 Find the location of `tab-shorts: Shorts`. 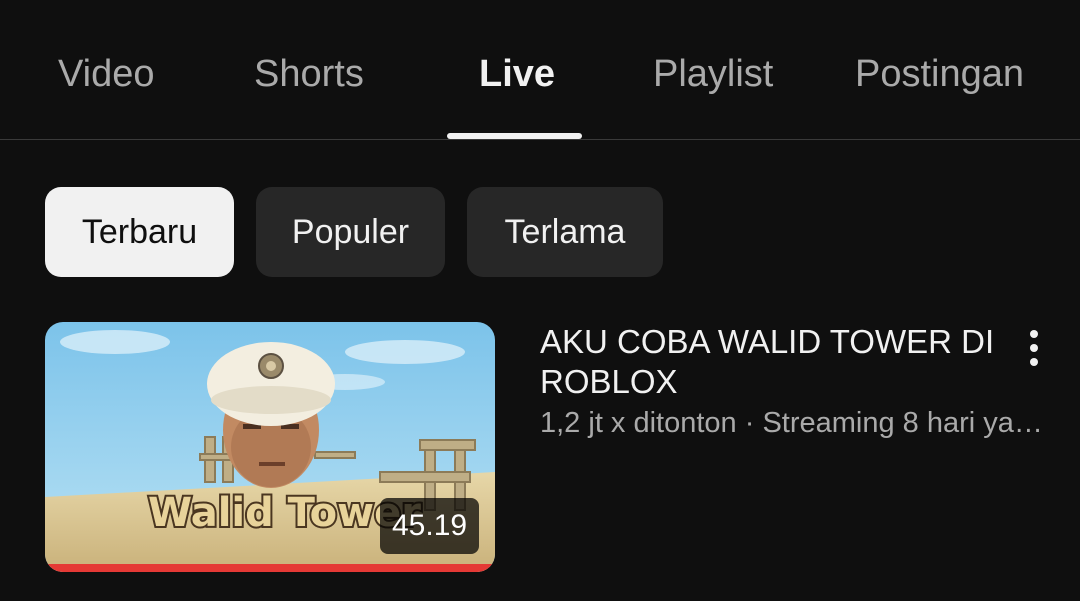

tab-shorts: Shorts is located at coordinates (309, 74).